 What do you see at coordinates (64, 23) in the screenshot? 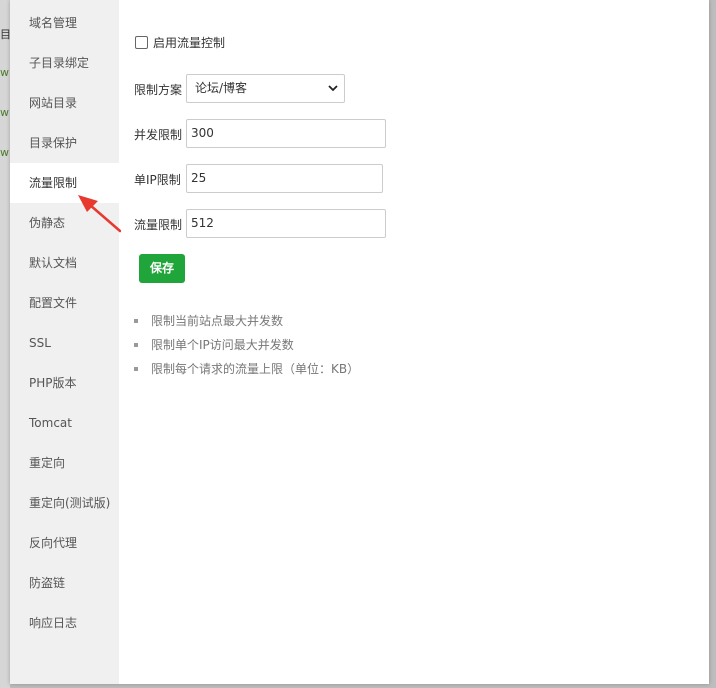
I see `sidebar-item-domain-management: 域名管理` at bounding box center [64, 23].